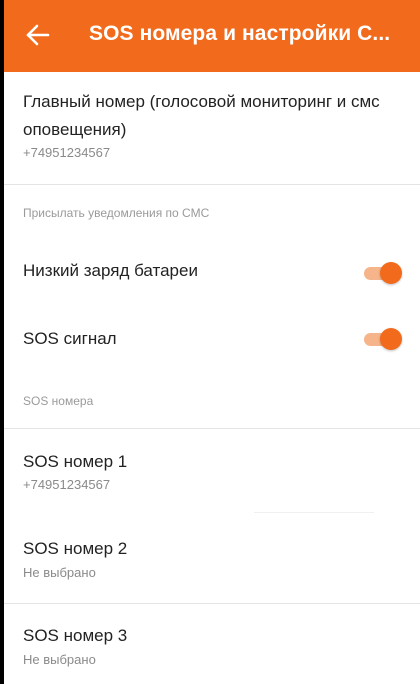 The image size is (420, 684). Describe the element at coordinates (59, 572) in the screenshot. I see `sos-number-2-value: Не выбрано` at that location.